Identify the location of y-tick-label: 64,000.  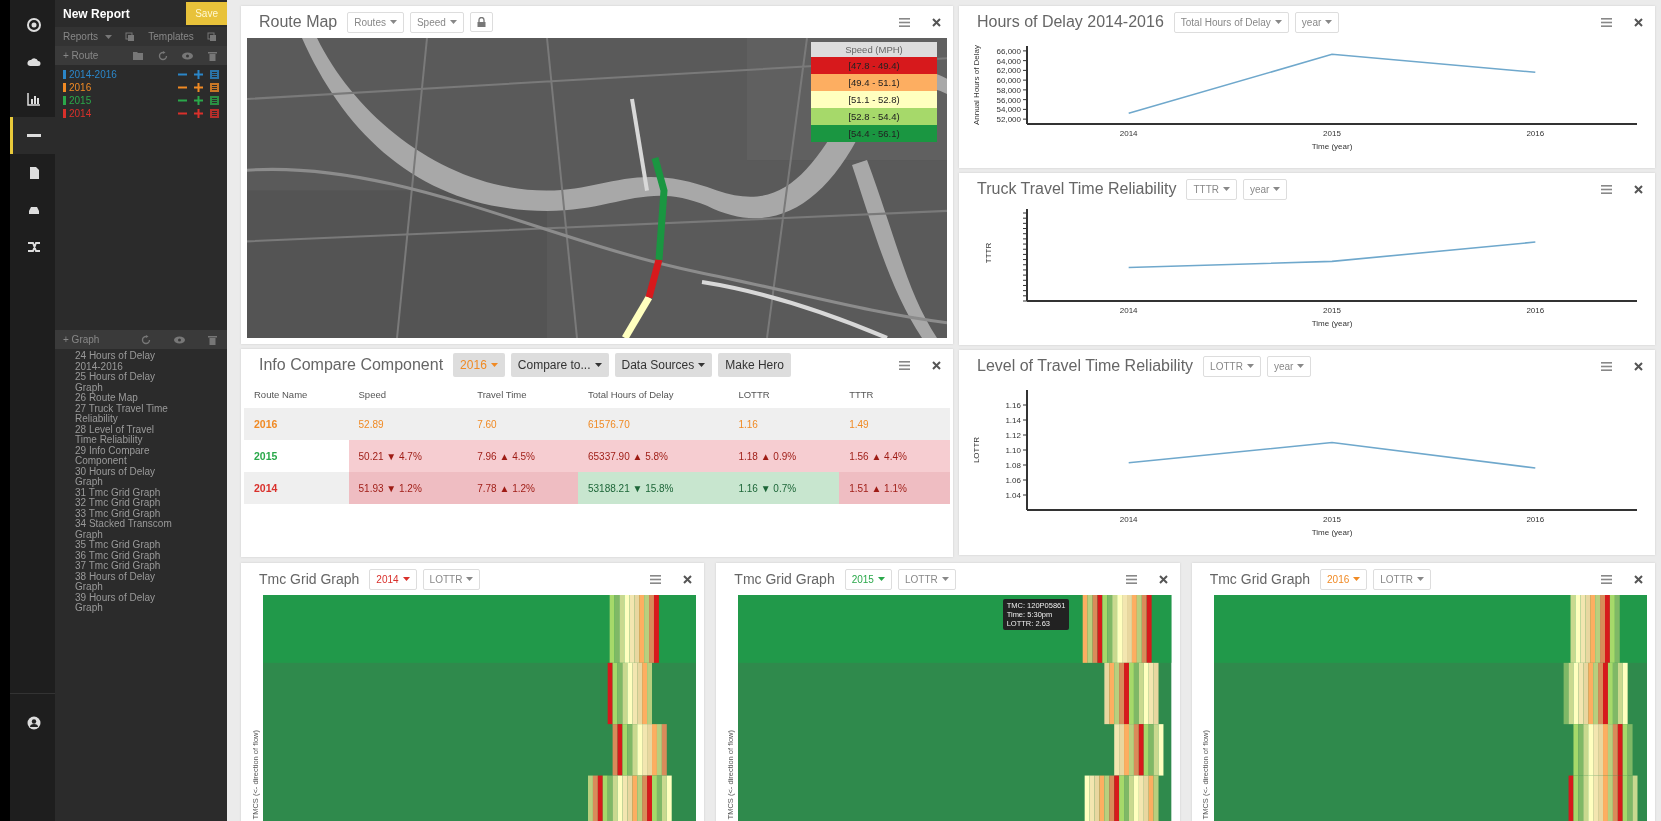
(1008, 61).